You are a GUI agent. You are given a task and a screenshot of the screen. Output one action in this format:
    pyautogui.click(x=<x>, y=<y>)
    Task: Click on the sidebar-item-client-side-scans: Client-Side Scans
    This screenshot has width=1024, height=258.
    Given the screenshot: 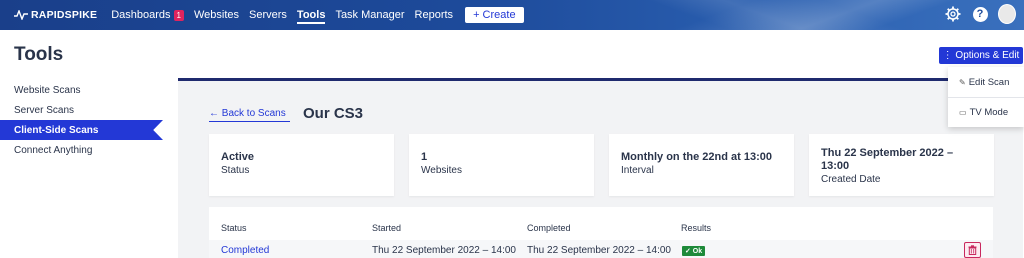 What is the action you would take?
    pyautogui.click(x=81, y=130)
    